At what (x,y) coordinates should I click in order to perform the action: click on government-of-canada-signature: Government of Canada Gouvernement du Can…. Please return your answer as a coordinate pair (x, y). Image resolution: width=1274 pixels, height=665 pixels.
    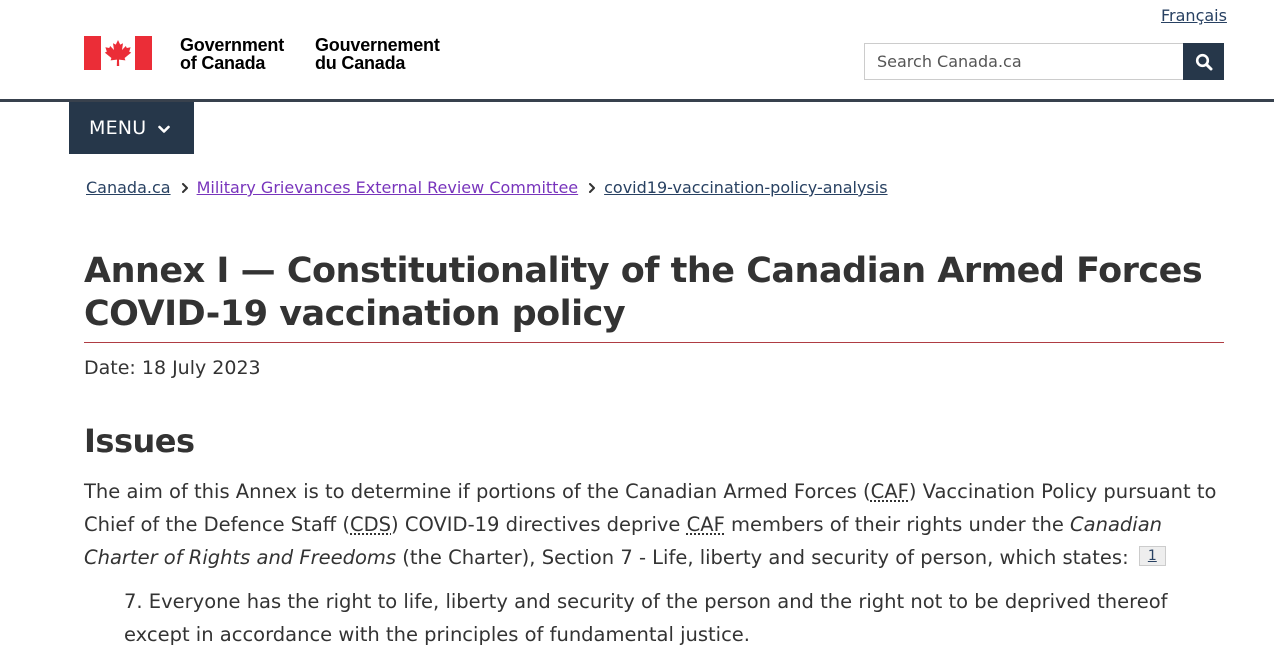
    Looking at the image, I should click on (262, 54).